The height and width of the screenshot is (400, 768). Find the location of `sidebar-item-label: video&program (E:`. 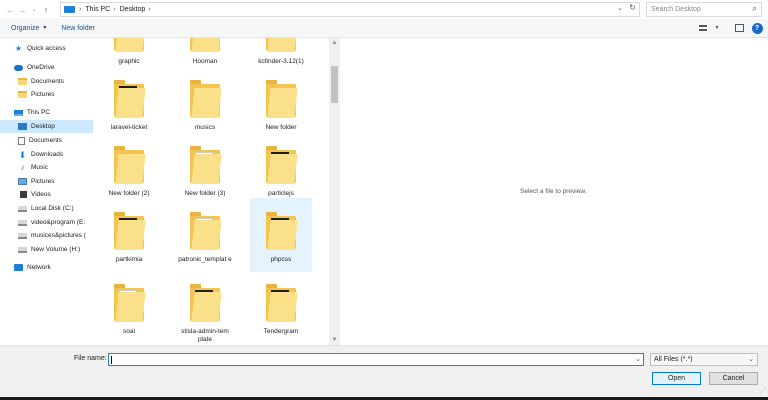

sidebar-item-label: video&program (E: is located at coordinates (58, 222).